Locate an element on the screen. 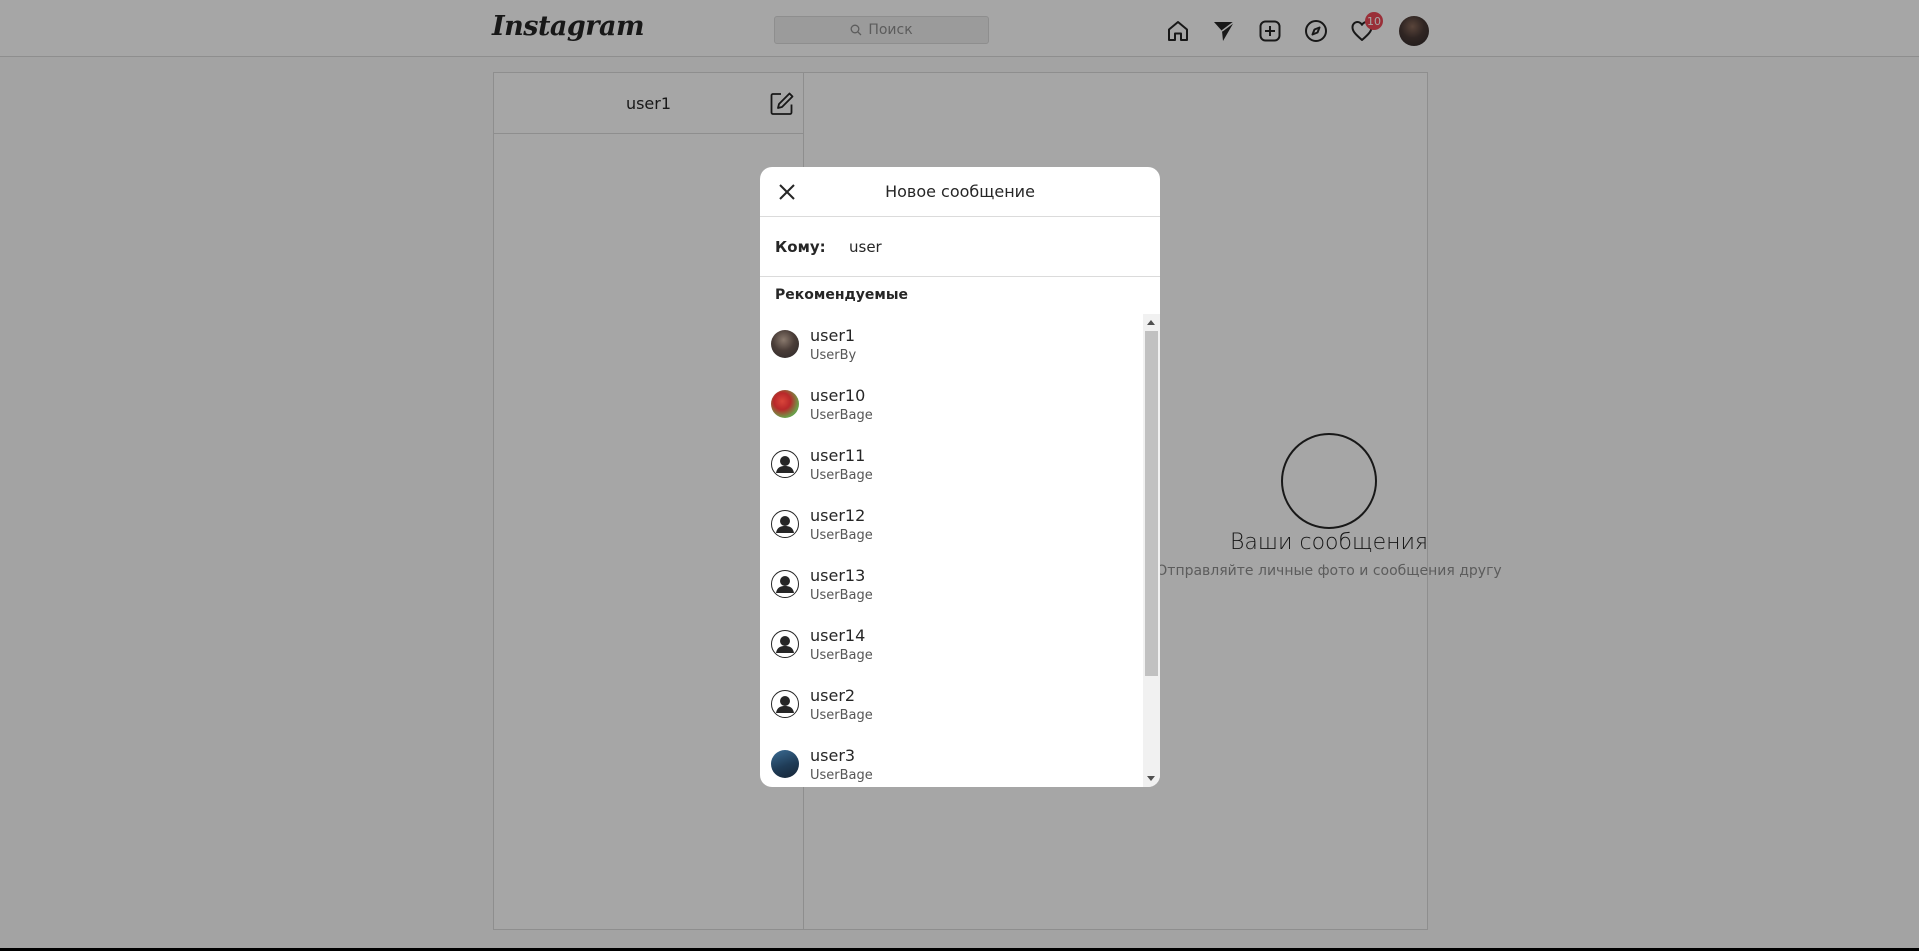  scroll-down-arrow is located at coordinates (1151, 778).